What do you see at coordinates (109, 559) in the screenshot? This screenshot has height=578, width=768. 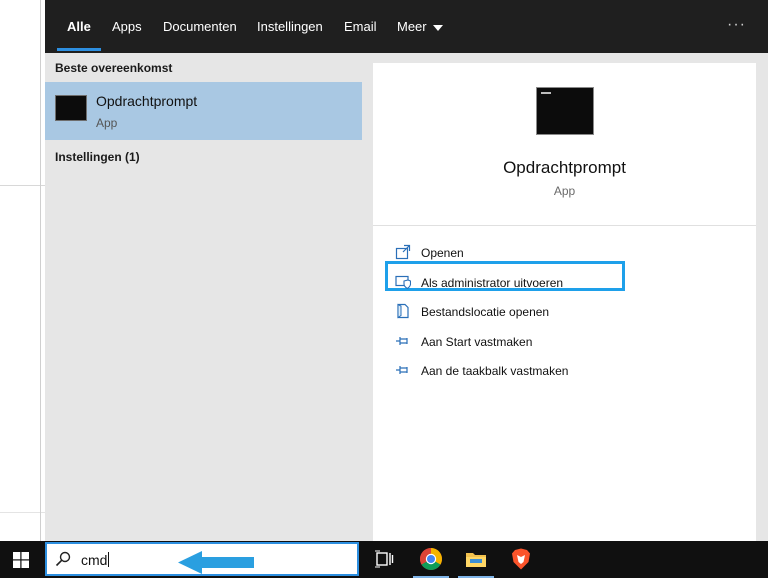 I see `text-cursor` at bounding box center [109, 559].